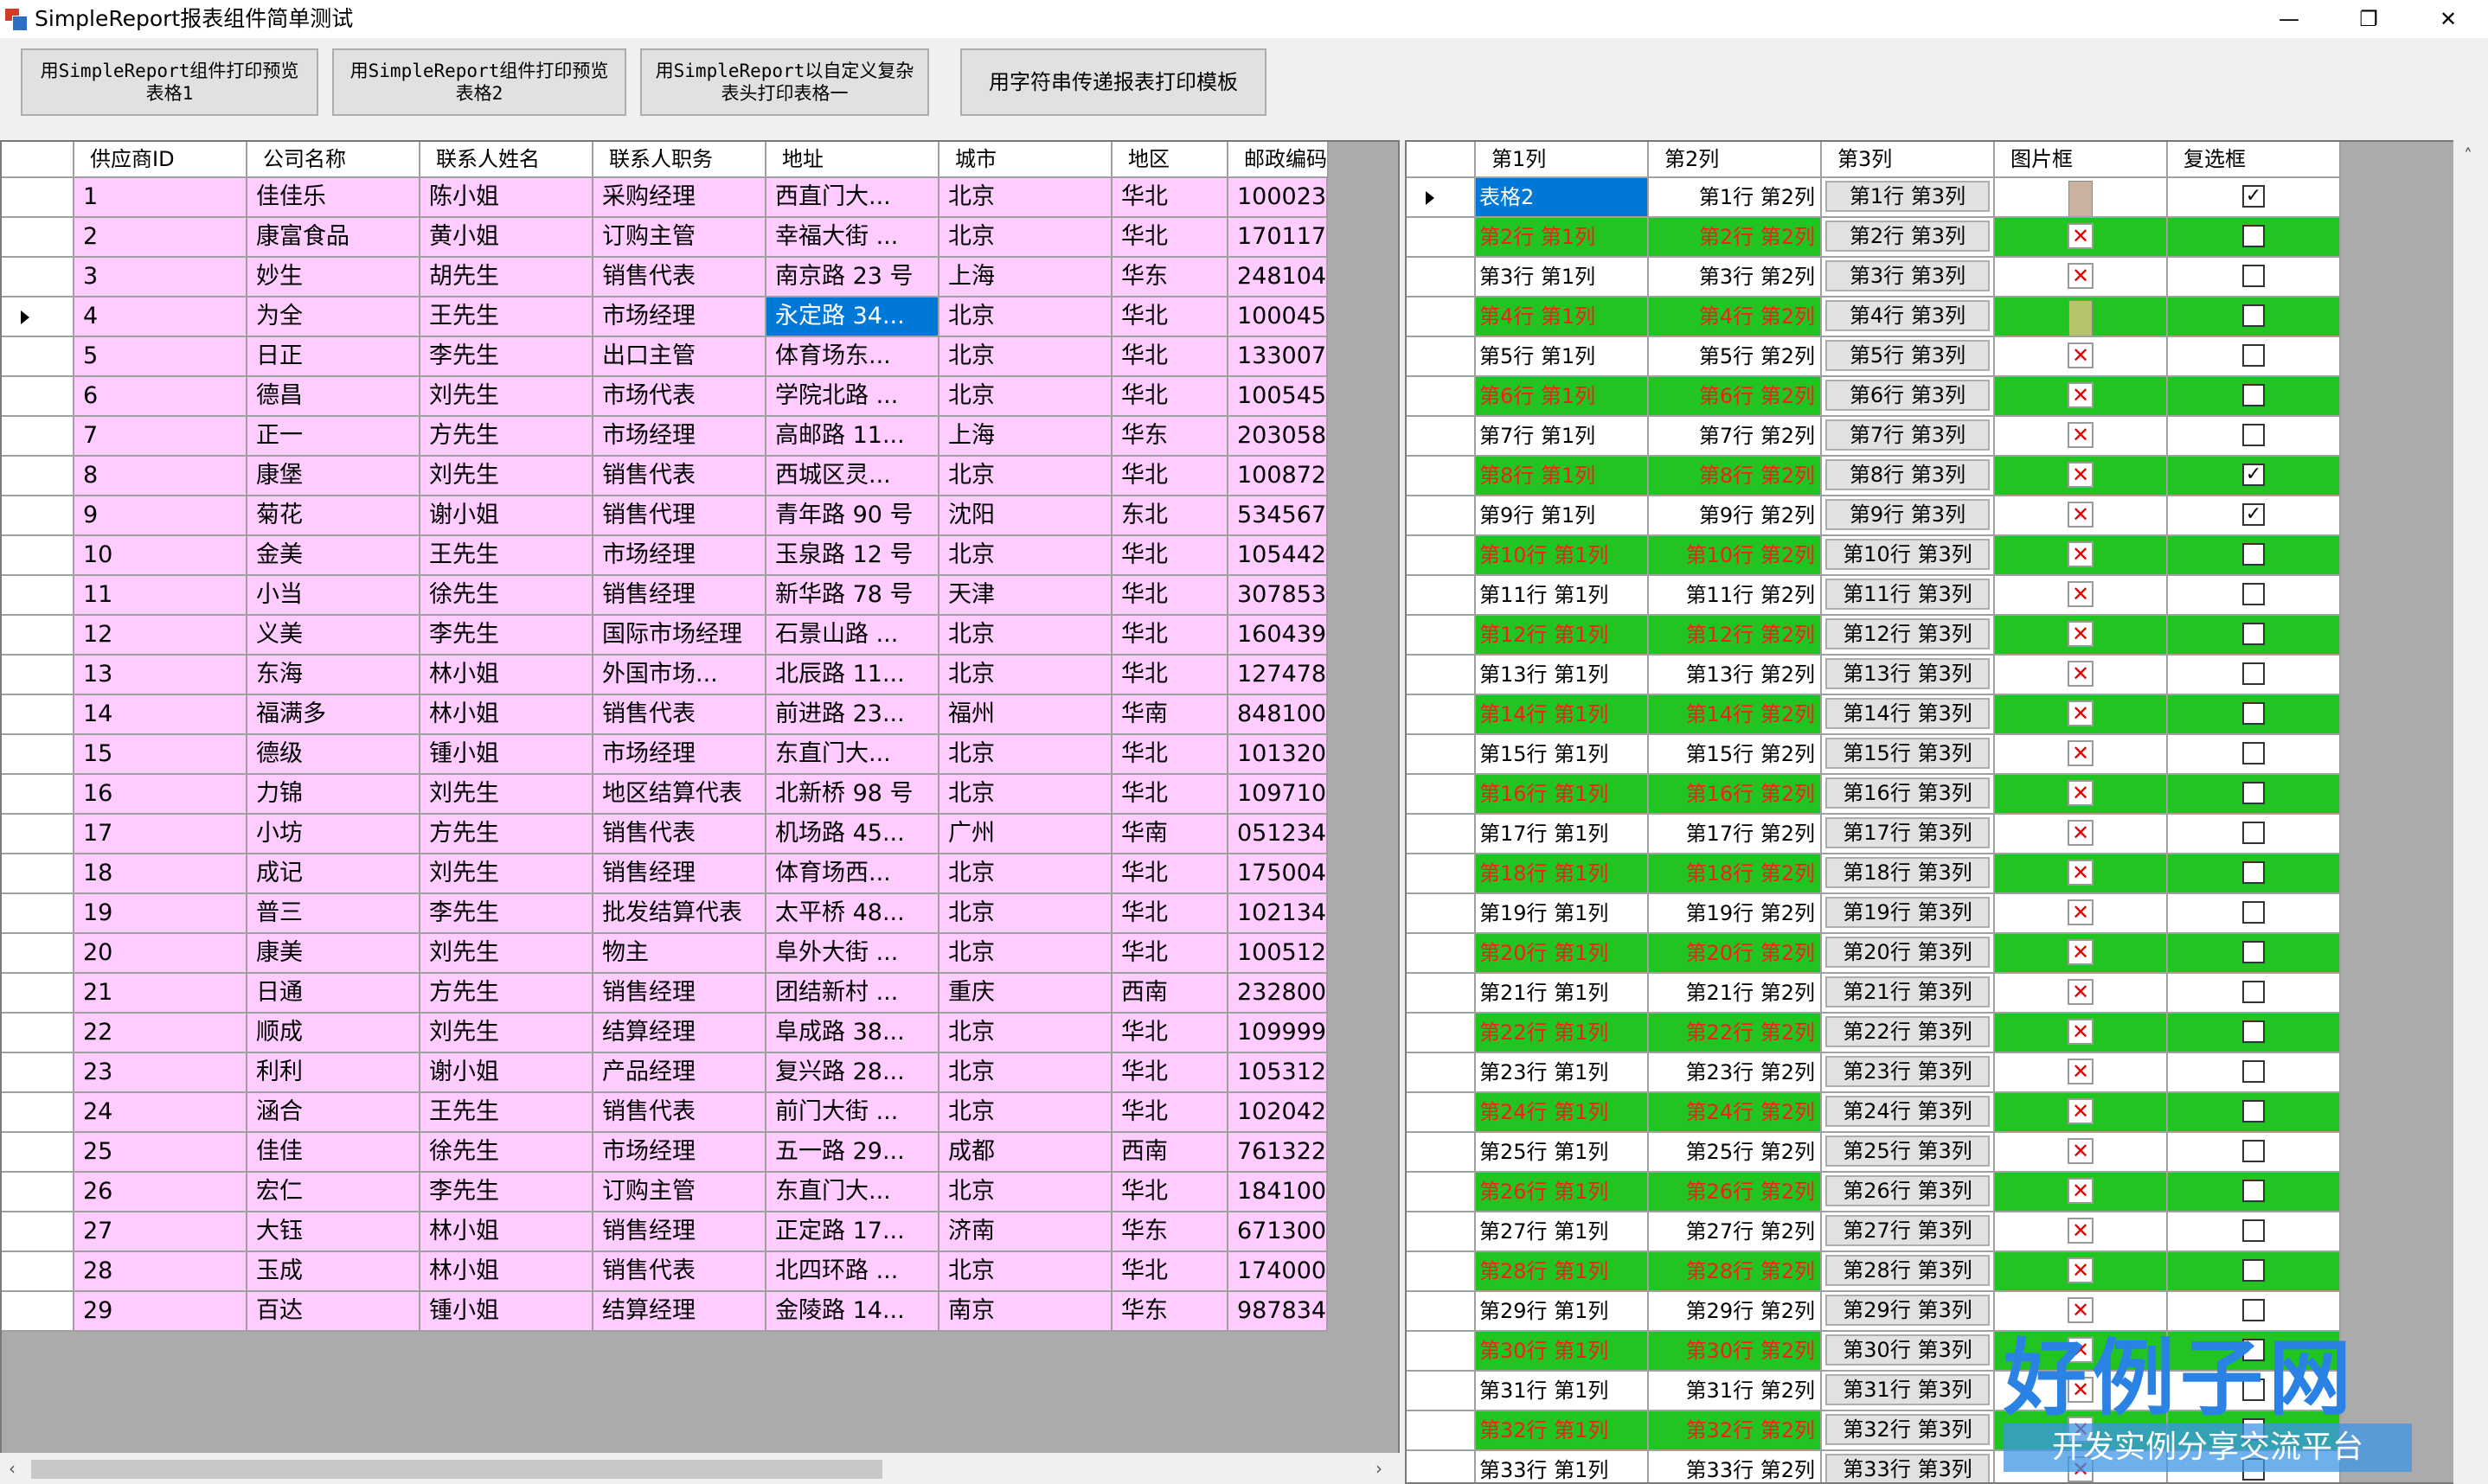 This screenshot has height=1484, width=2488. Describe the element at coordinates (506, 516) in the screenshot. I see `table-cell: 谢小姐` at that location.